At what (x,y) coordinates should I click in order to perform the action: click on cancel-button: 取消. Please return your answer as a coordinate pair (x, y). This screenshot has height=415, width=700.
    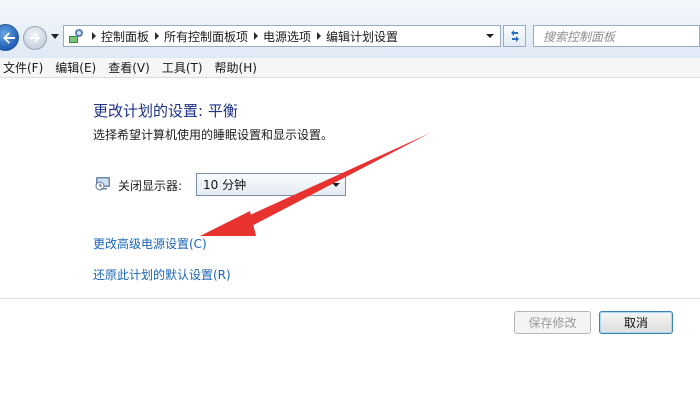
    Looking at the image, I should click on (636, 322).